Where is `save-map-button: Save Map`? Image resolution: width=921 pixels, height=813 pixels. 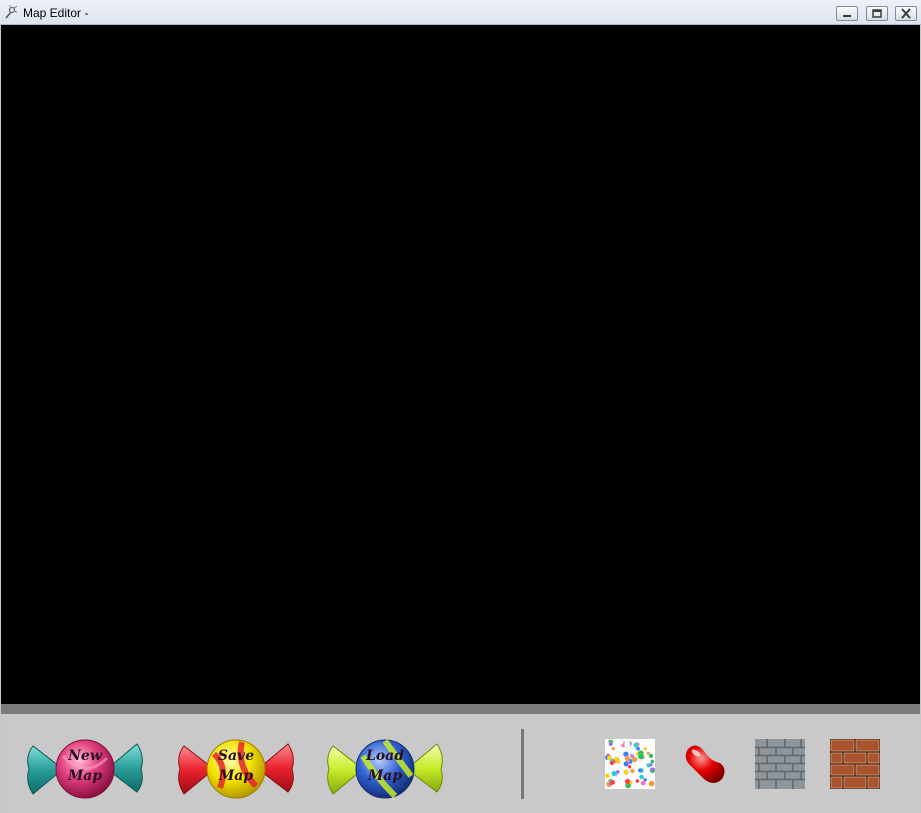
save-map-button: Save Map is located at coordinates (236, 769).